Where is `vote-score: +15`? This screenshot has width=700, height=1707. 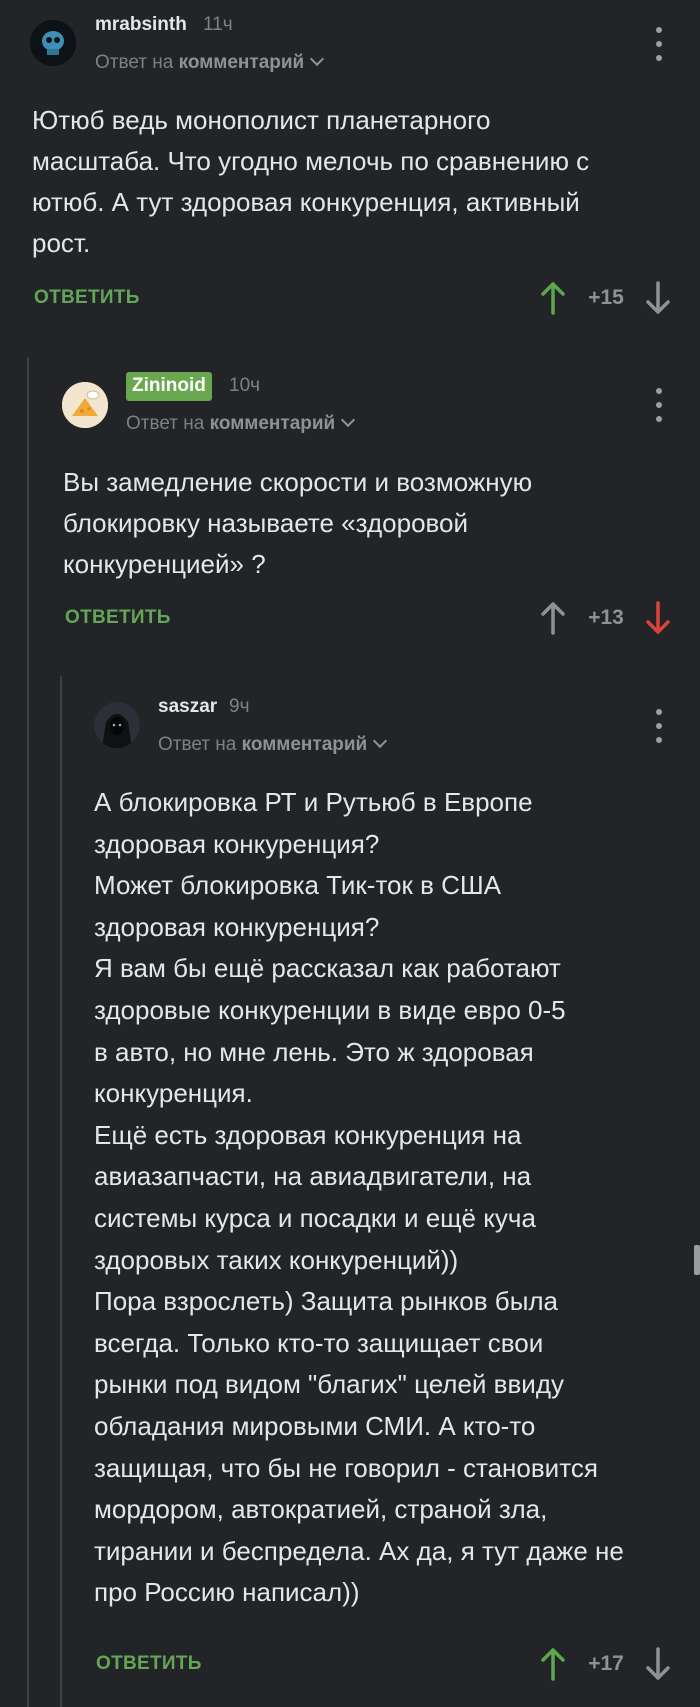
vote-score: +15 is located at coordinates (606, 297).